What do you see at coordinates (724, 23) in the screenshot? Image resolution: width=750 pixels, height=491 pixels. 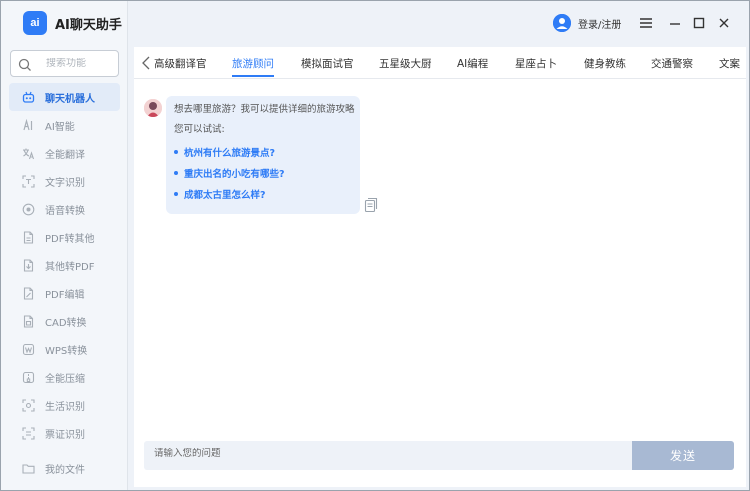 I see `close-icon` at bounding box center [724, 23].